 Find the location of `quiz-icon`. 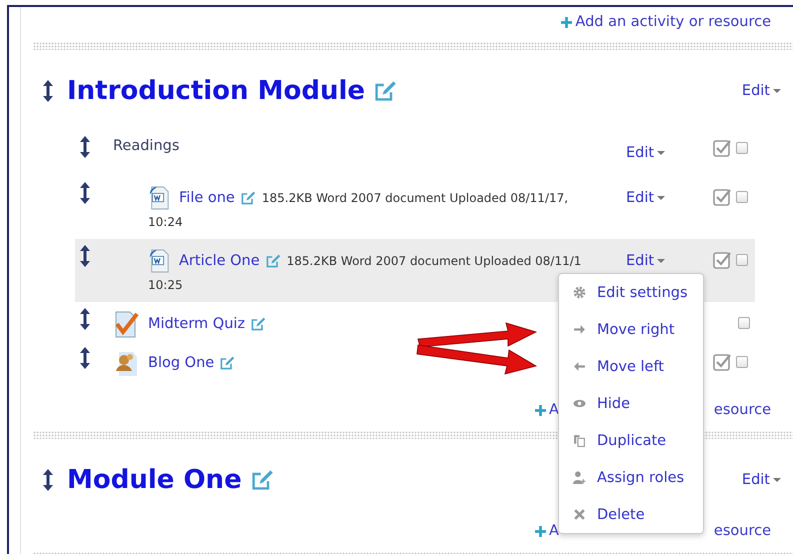

quiz-icon is located at coordinates (126, 324).